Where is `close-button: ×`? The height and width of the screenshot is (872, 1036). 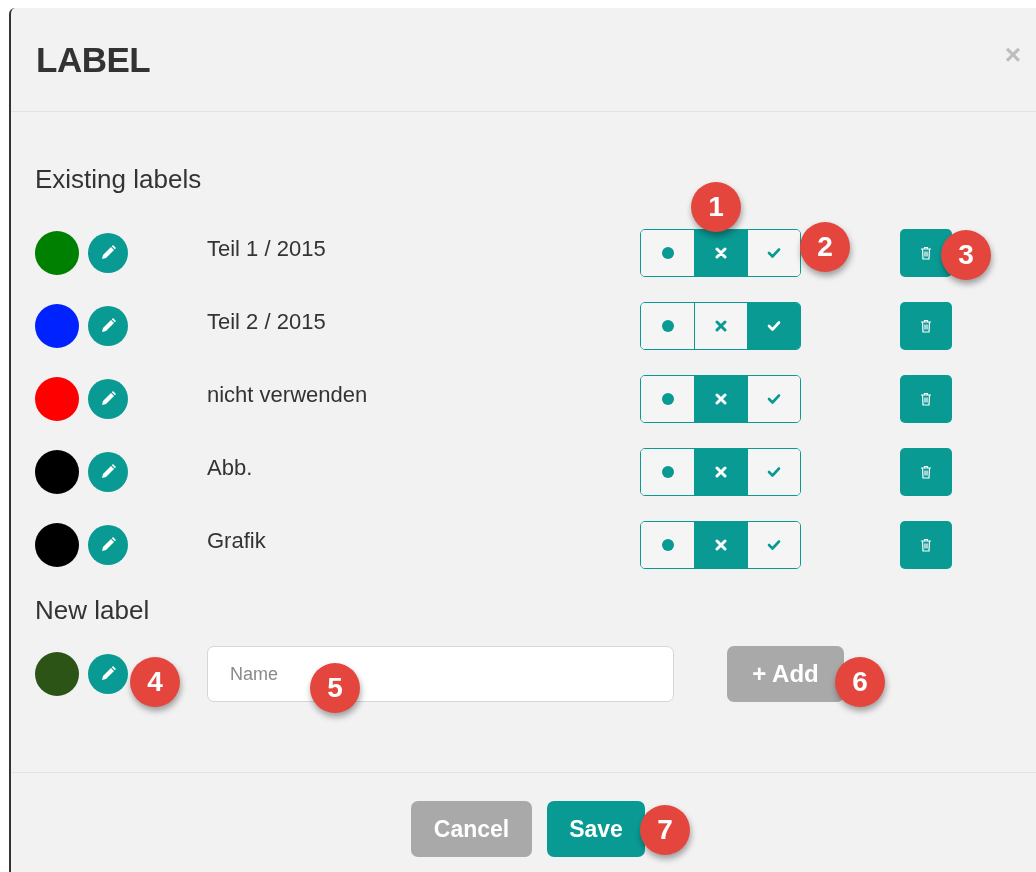
close-button: × is located at coordinates (1012, 54).